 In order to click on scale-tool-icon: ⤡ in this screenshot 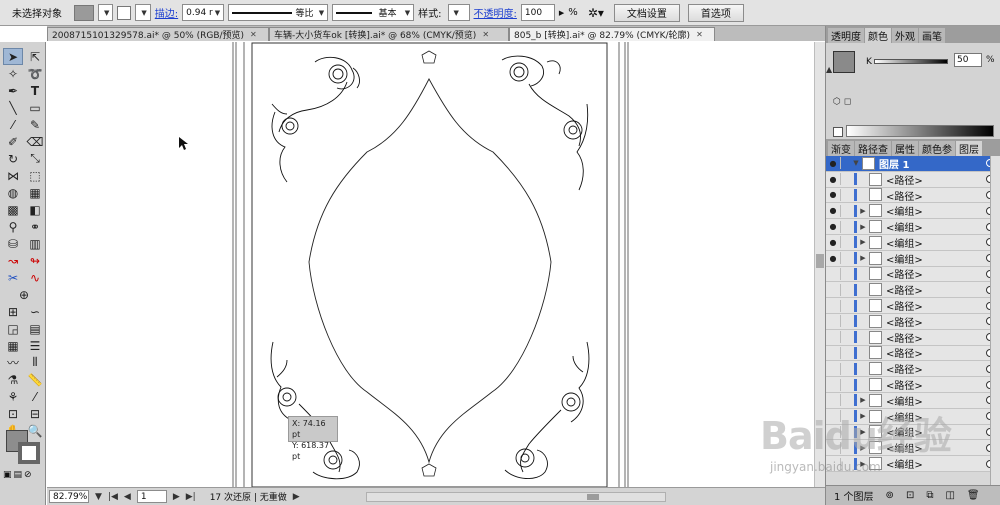, I will do `click(35, 158)`.